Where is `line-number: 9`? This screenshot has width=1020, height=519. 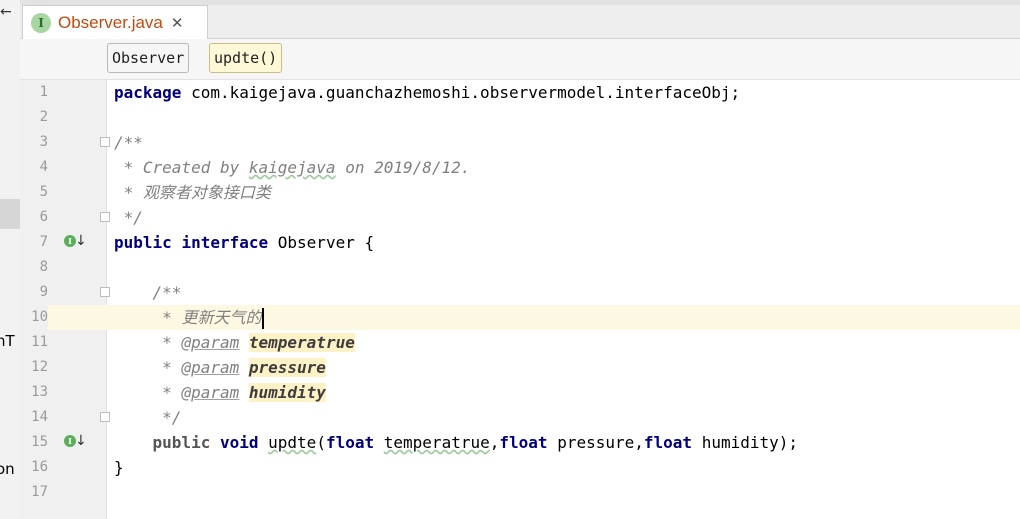
line-number: 9 is located at coordinates (43, 292).